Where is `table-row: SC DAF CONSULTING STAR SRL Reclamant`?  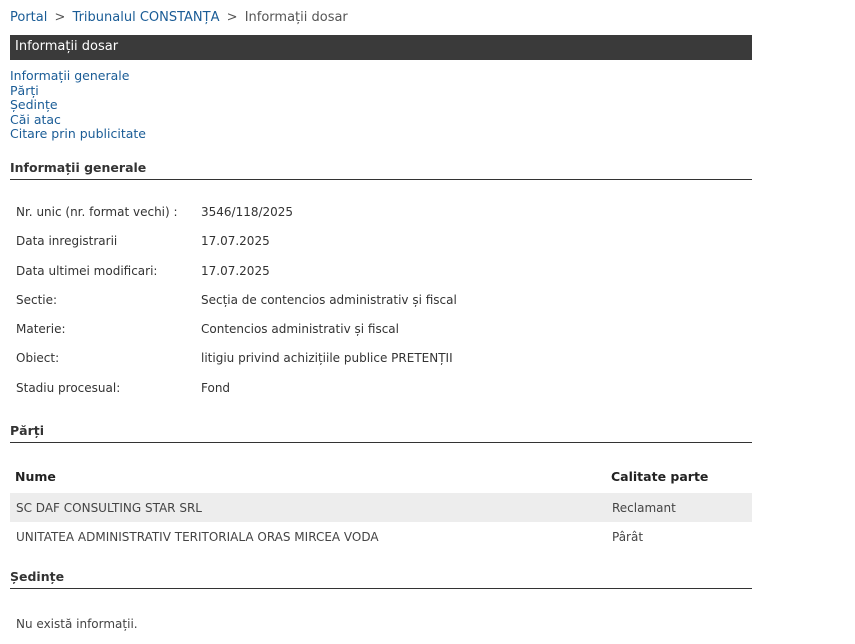 table-row: SC DAF CONSULTING STAR SRL Reclamant is located at coordinates (381, 507).